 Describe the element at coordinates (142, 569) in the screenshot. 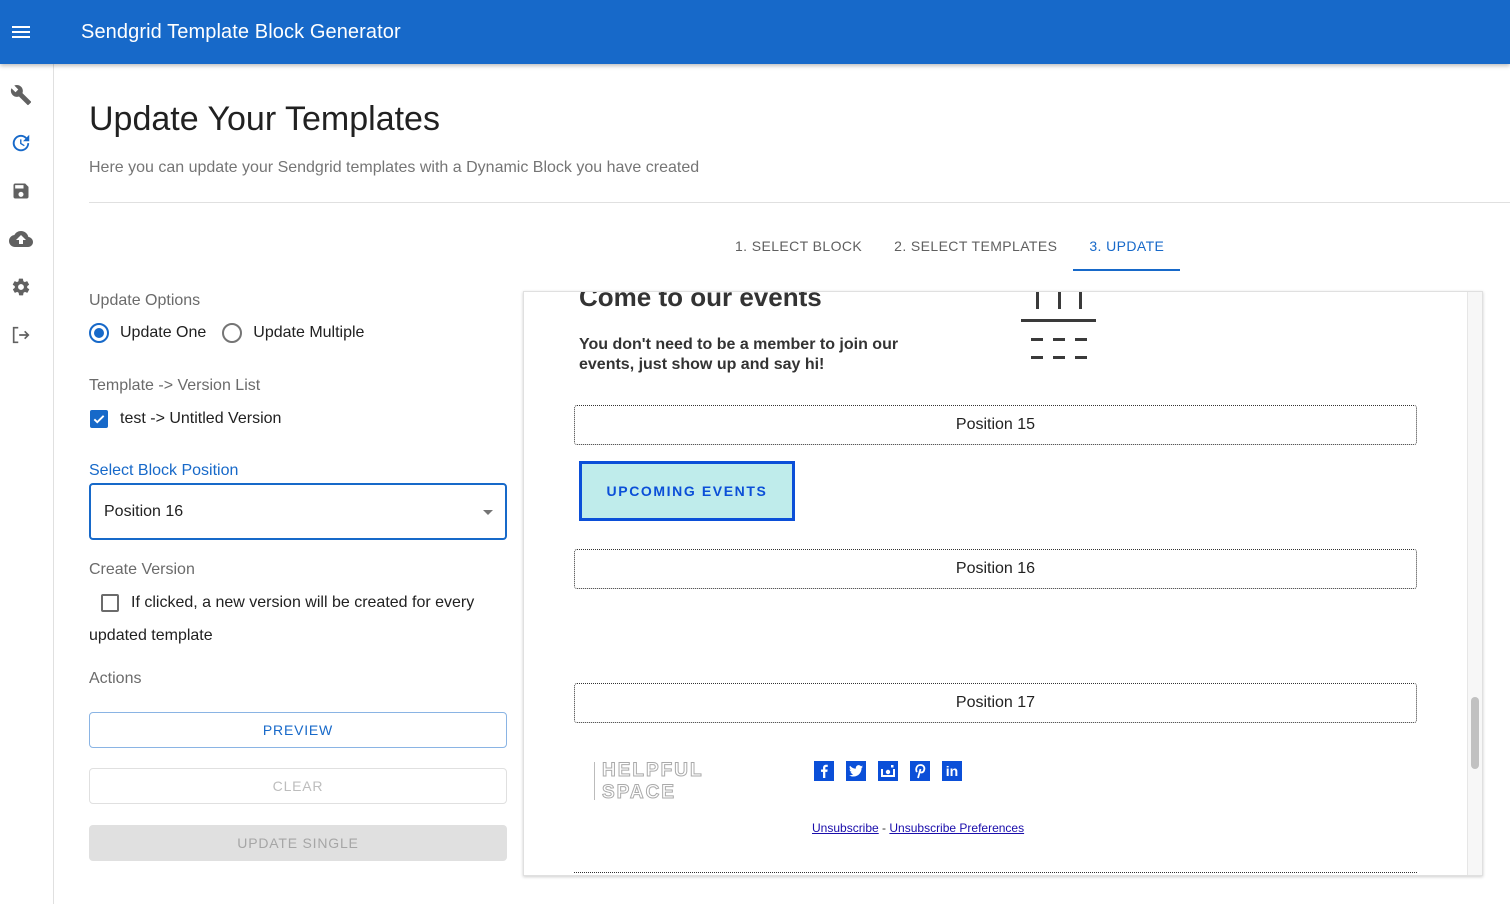

I see `create-version-label: Create Version` at that location.